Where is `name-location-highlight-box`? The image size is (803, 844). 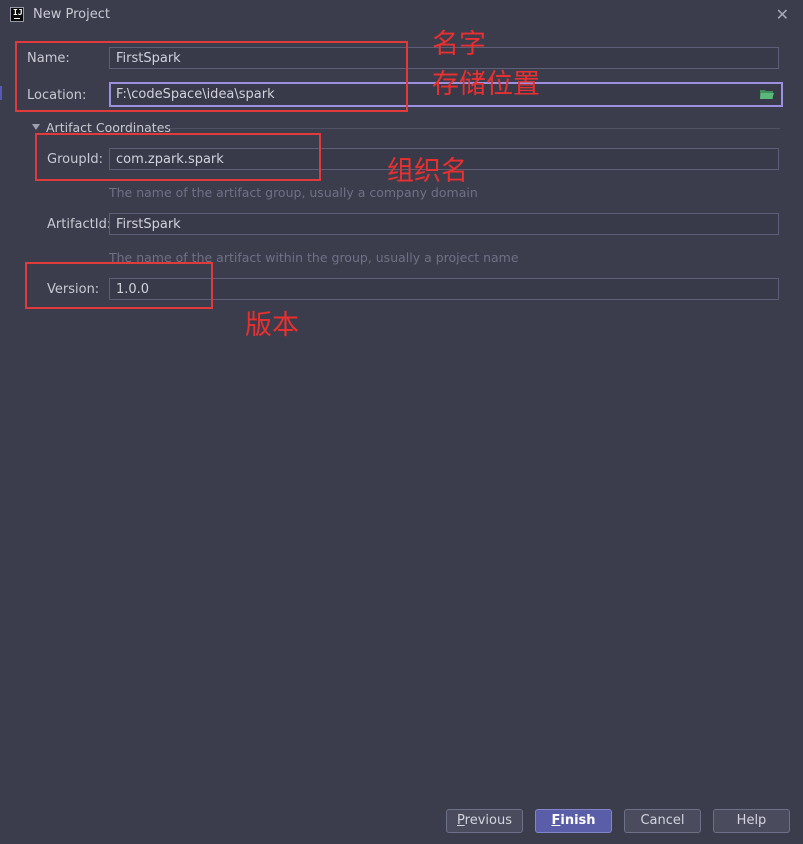 name-location-highlight-box is located at coordinates (211, 76).